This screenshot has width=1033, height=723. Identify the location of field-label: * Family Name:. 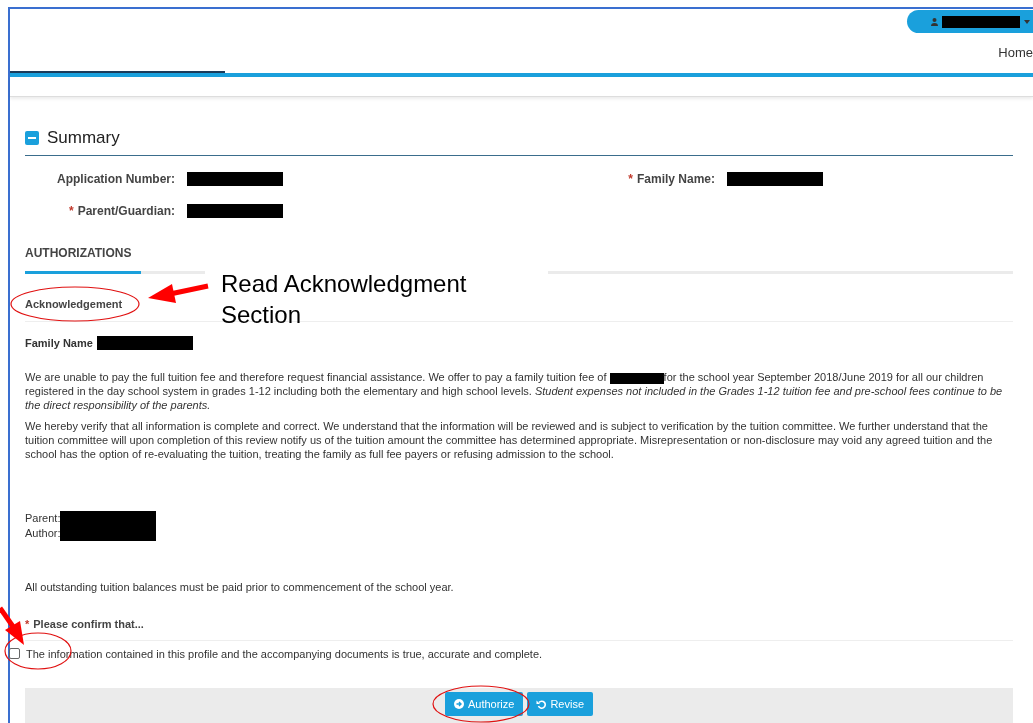
(671, 179).